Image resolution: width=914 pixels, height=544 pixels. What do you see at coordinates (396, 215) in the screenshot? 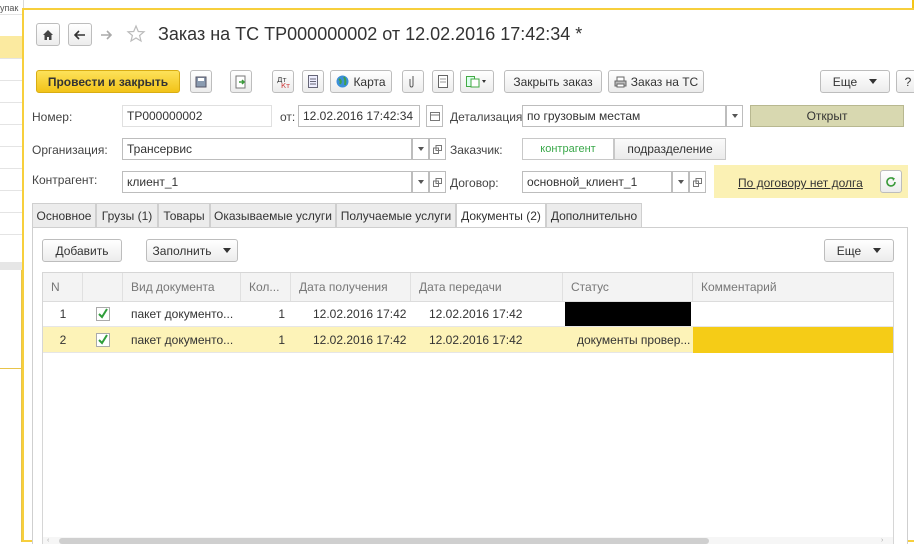
I see `tab-received-services: Получаемые услуги` at bounding box center [396, 215].